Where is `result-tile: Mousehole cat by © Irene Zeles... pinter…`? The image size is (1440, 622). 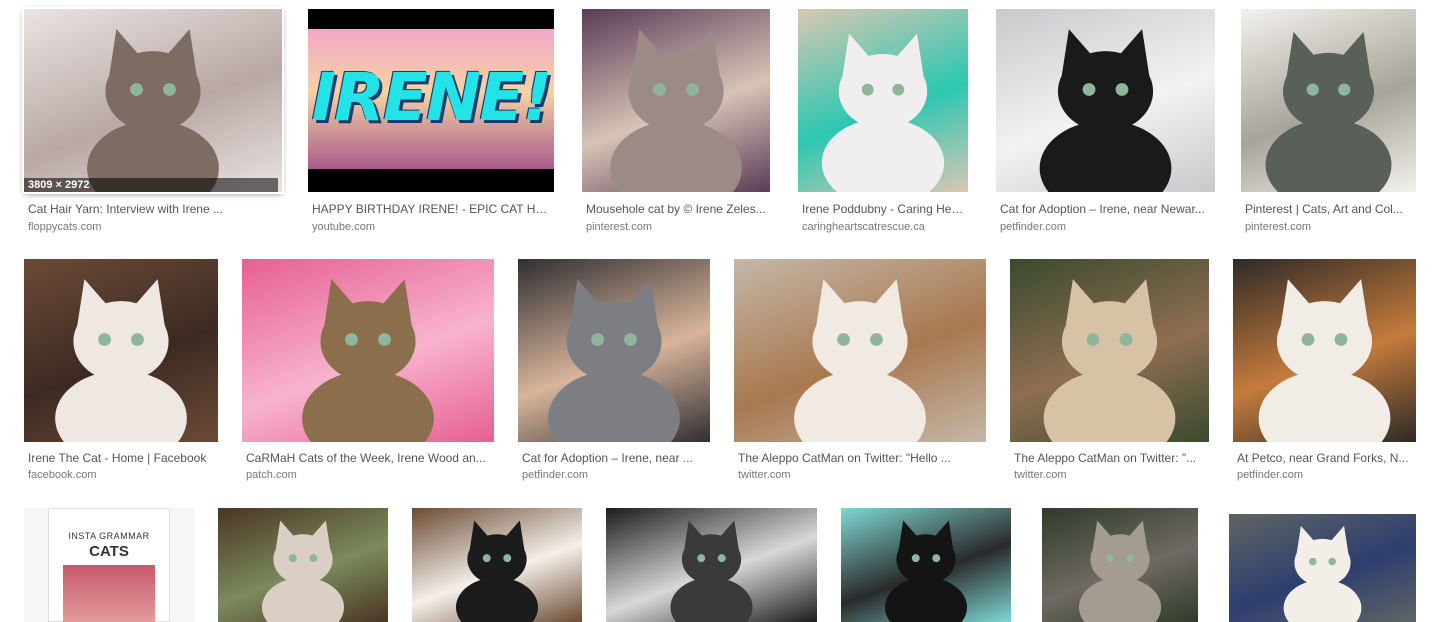
result-tile: Mousehole cat by © Irene Zeles... pinter… is located at coordinates (676, 126).